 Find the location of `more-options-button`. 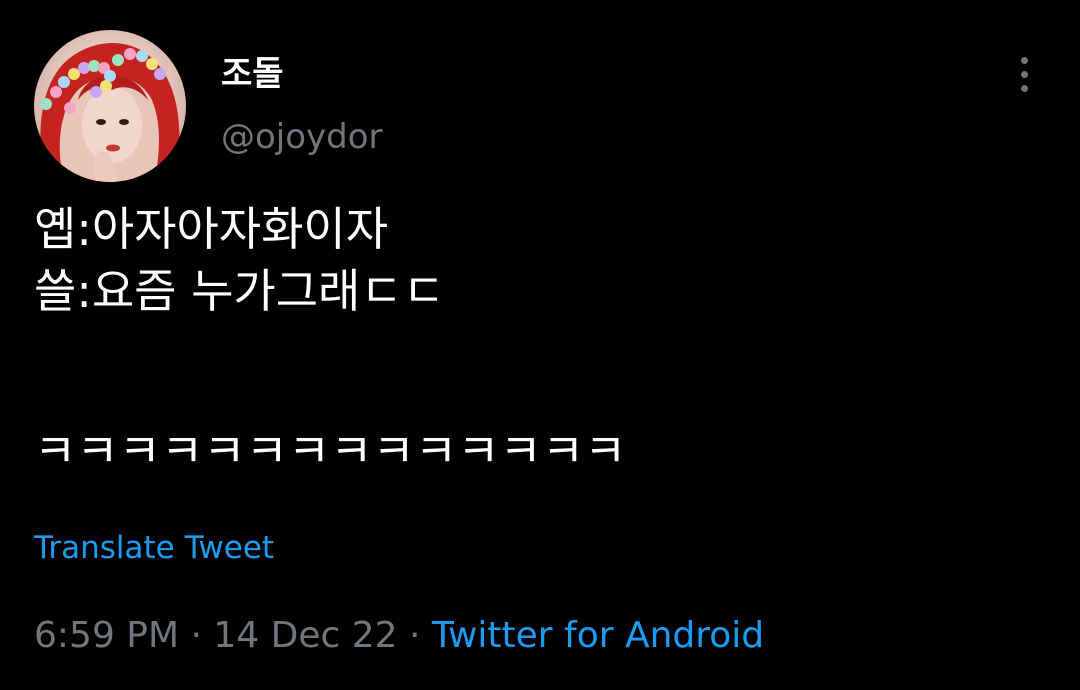

more-options-button is located at coordinates (1024, 74).